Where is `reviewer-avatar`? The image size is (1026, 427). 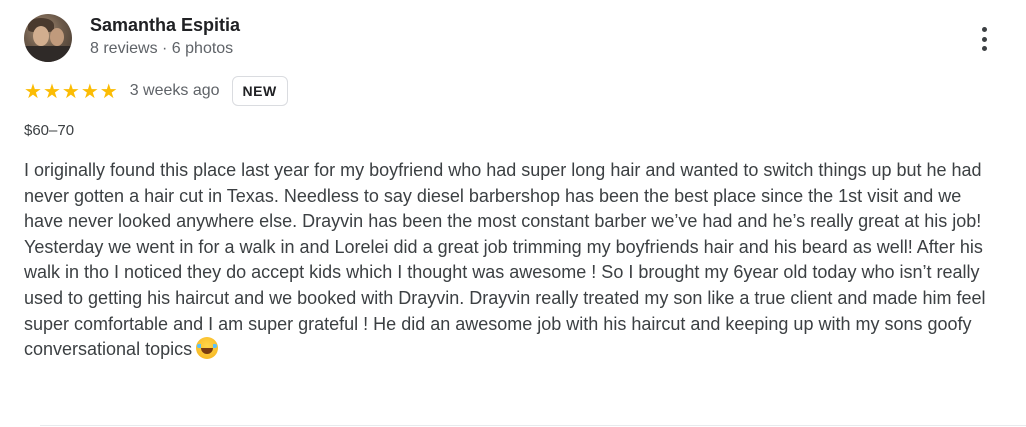 reviewer-avatar is located at coordinates (48, 38).